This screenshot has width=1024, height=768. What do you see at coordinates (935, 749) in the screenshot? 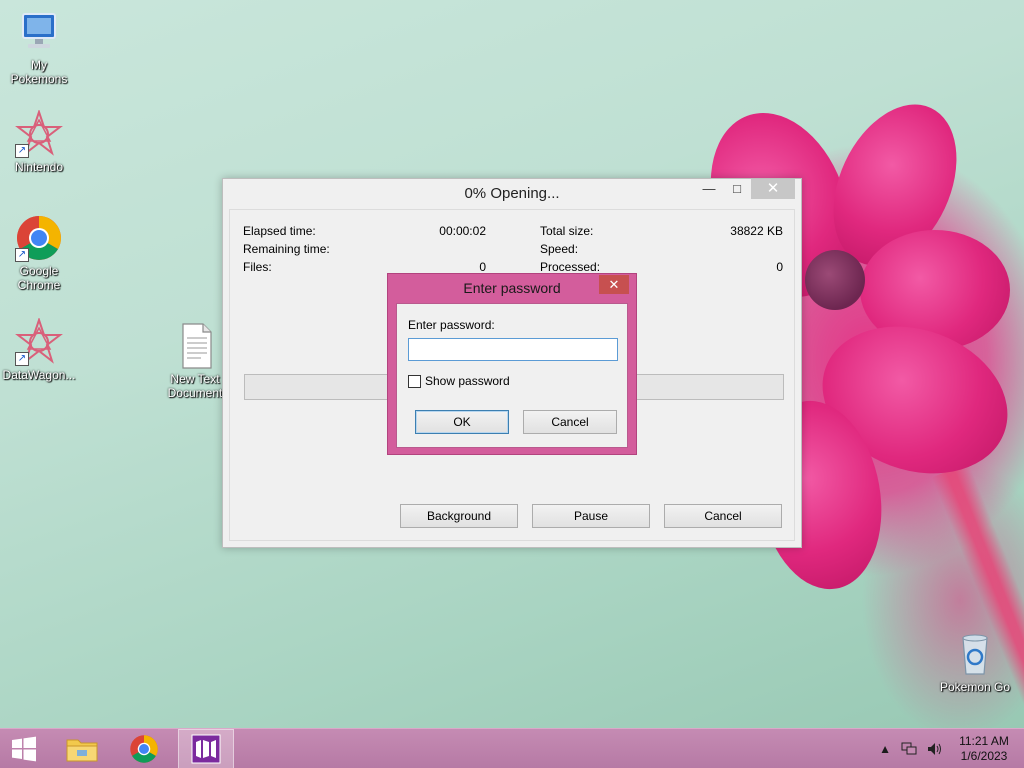
I see `volume-icon` at bounding box center [935, 749].